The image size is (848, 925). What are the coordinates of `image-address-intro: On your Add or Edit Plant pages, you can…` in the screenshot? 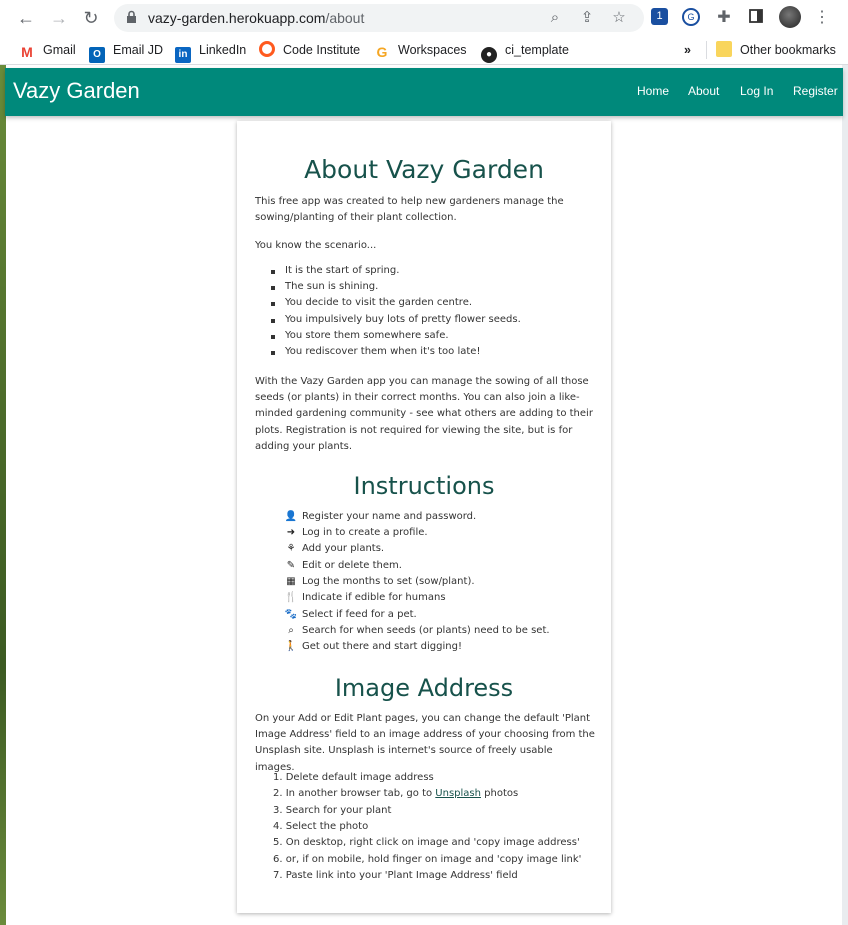 It's located at (425, 743).